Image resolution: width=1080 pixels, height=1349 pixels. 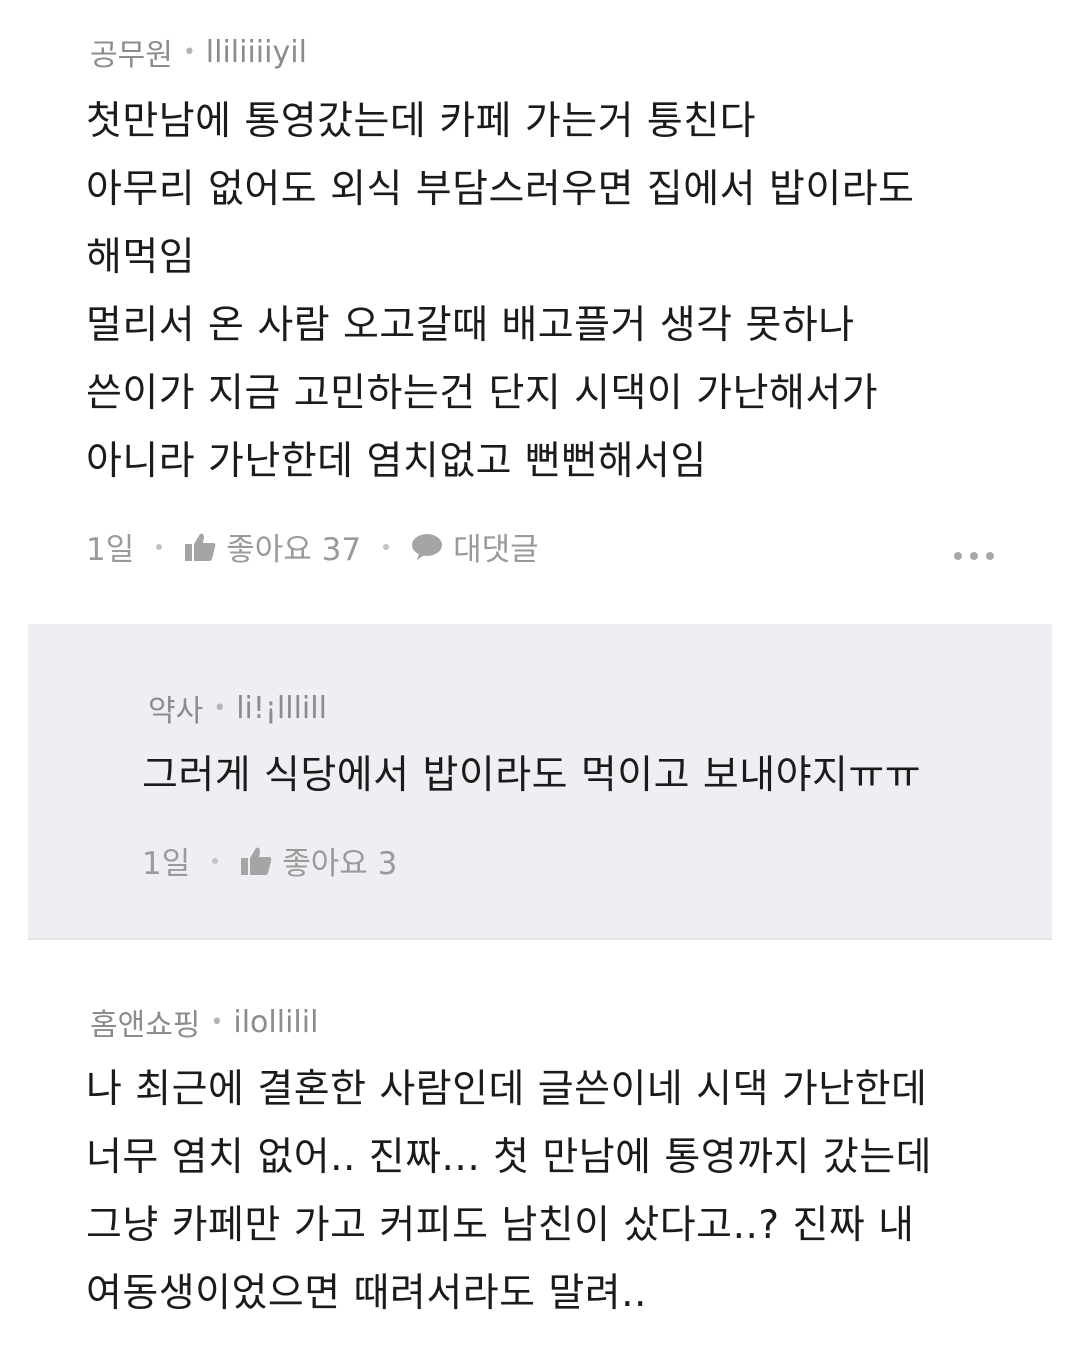 I want to click on comment-meta: 공무원 • lliliiiiyil, so click(x=198, y=52).